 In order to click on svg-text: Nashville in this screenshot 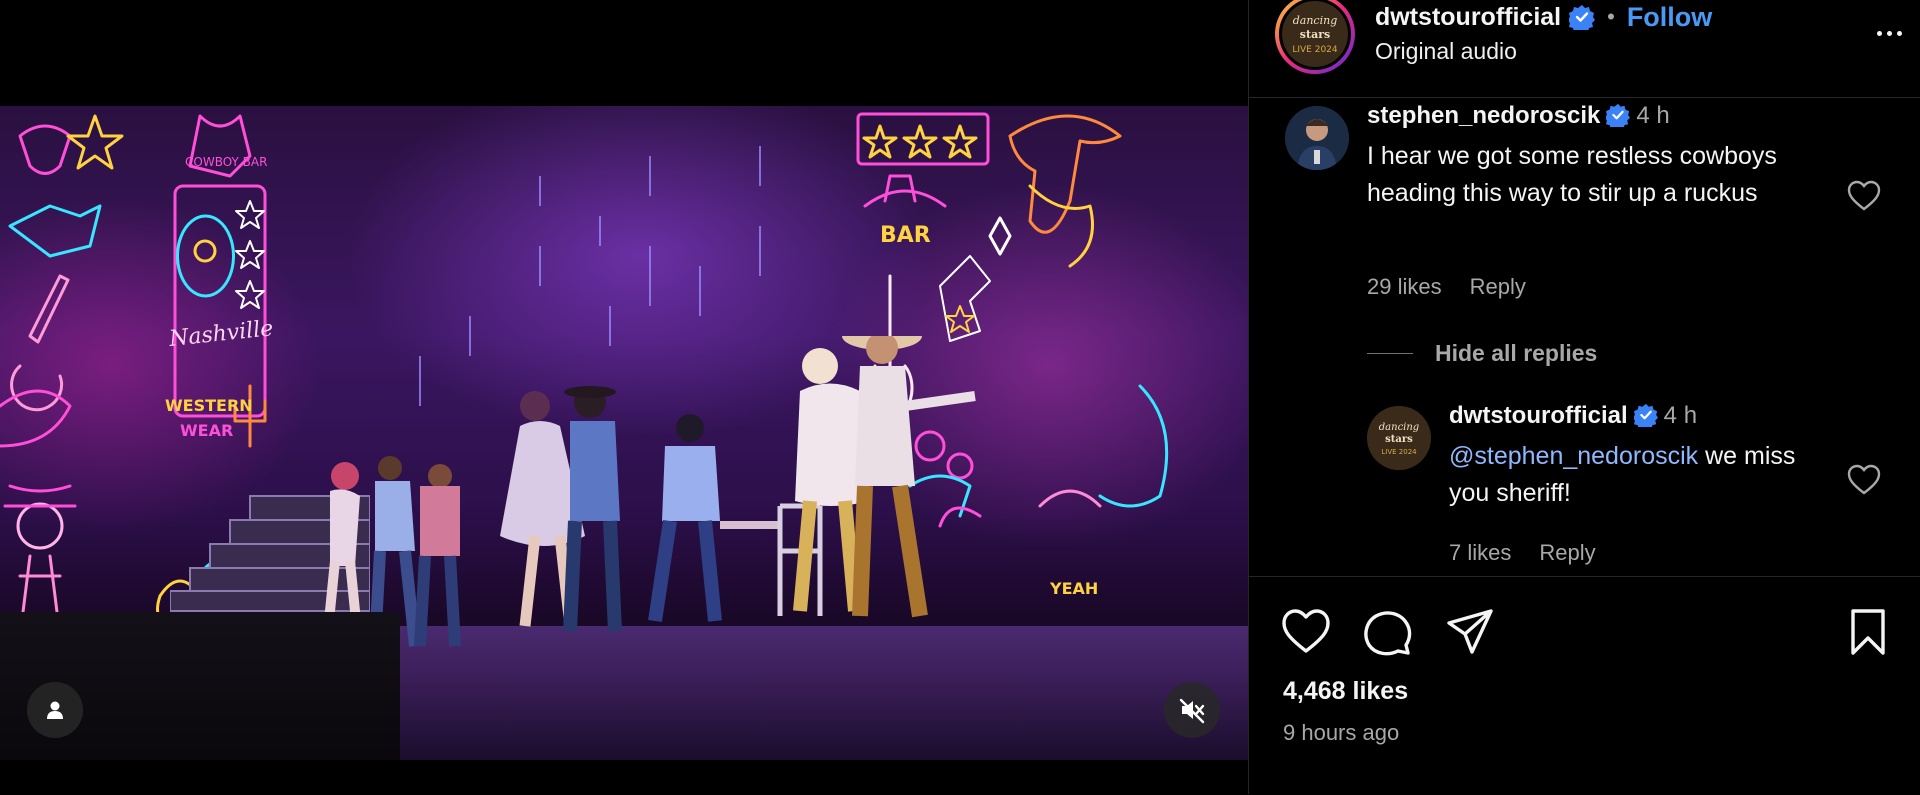, I will do `click(220, 334)`.